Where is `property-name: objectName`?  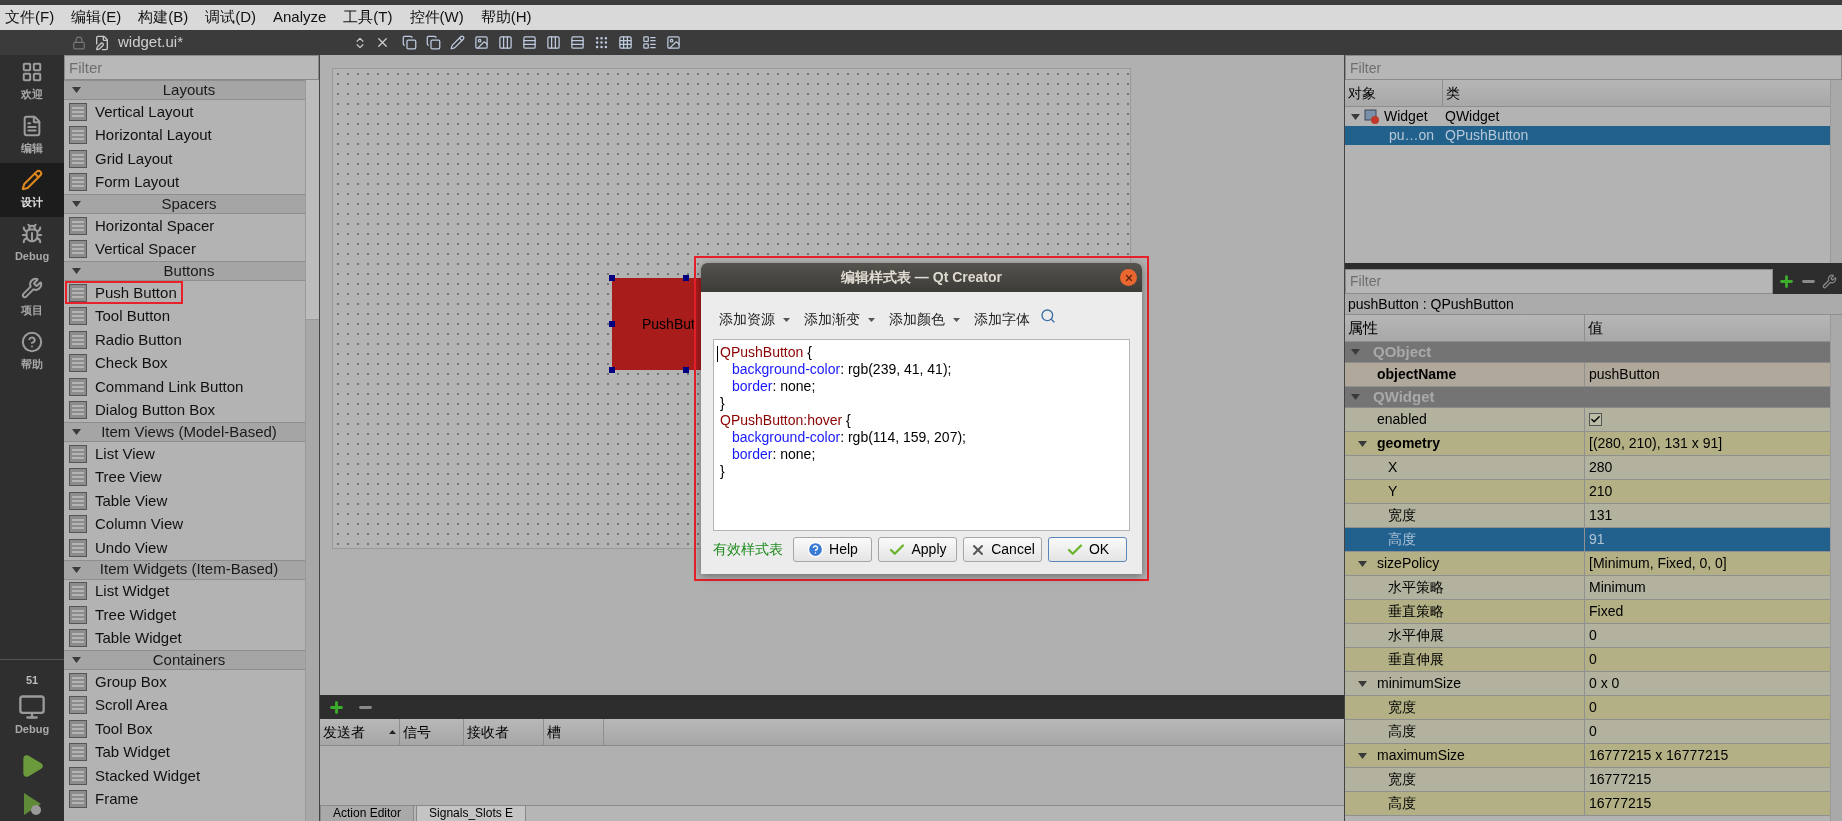 property-name: objectName is located at coordinates (1417, 374).